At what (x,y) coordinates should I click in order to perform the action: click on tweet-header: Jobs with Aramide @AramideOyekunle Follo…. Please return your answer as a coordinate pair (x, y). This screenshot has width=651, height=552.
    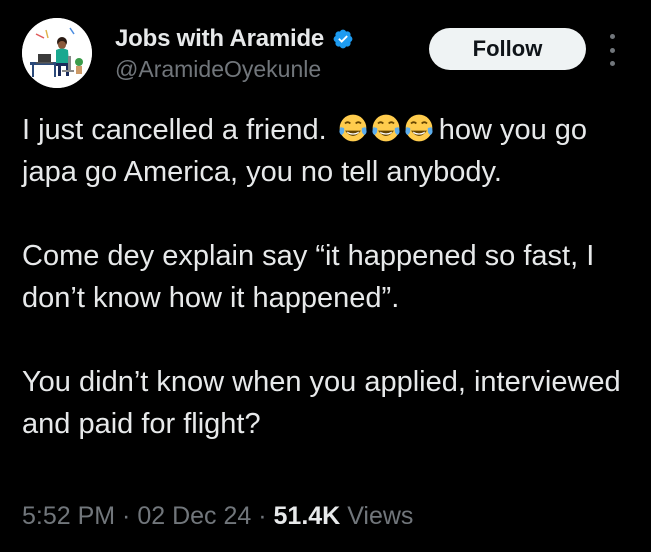
    Looking at the image, I should click on (327, 53).